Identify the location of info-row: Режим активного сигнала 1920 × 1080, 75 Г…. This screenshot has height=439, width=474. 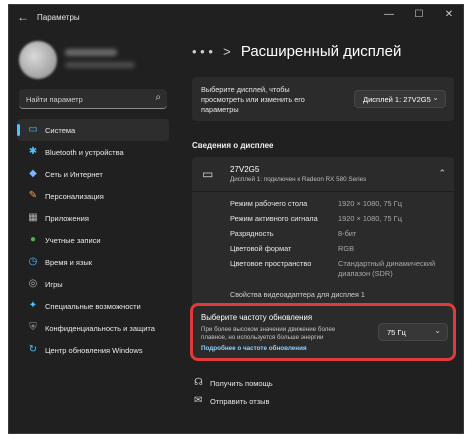
(340, 221).